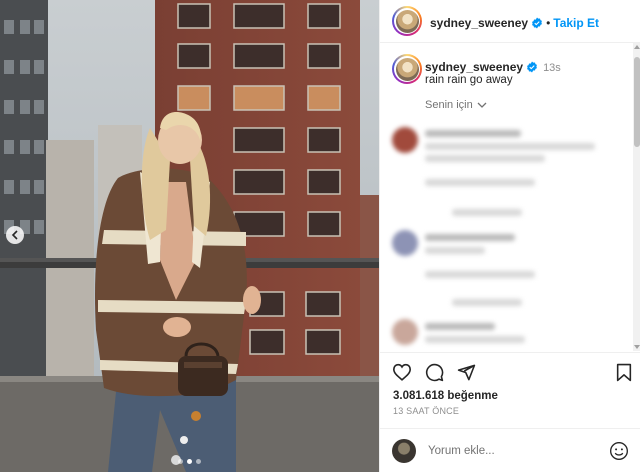 This screenshot has height=473, width=640. What do you see at coordinates (637, 102) in the screenshot?
I see `scroll-thumb` at bounding box center [637, 102].